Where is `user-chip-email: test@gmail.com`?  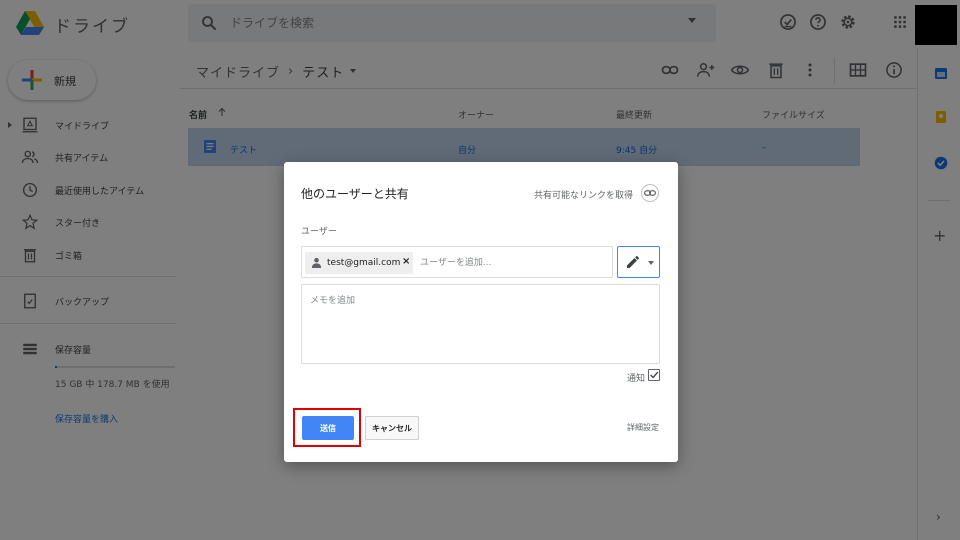
user-chip-email: test@gmail.com is located at coordinates (364, 263).